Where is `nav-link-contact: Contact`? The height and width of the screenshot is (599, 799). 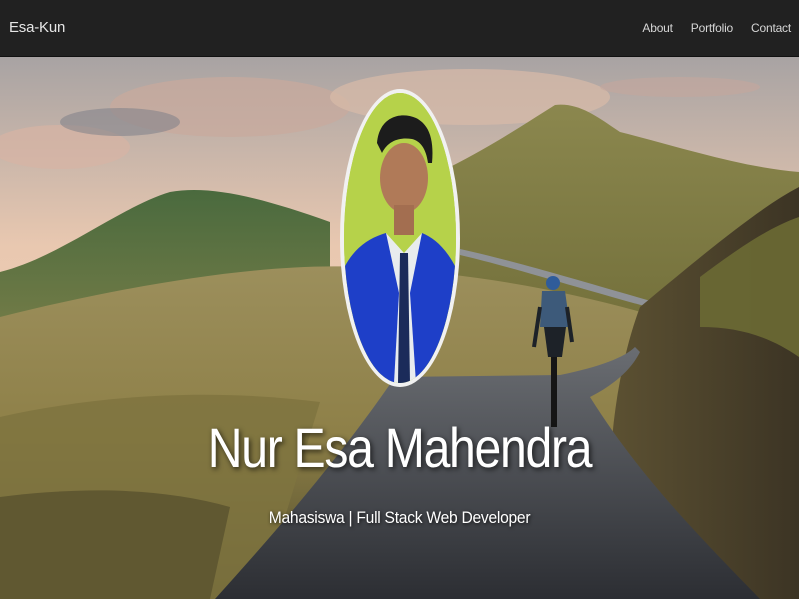 nav-link-contact: Contact is located at coordinates (771, 28).